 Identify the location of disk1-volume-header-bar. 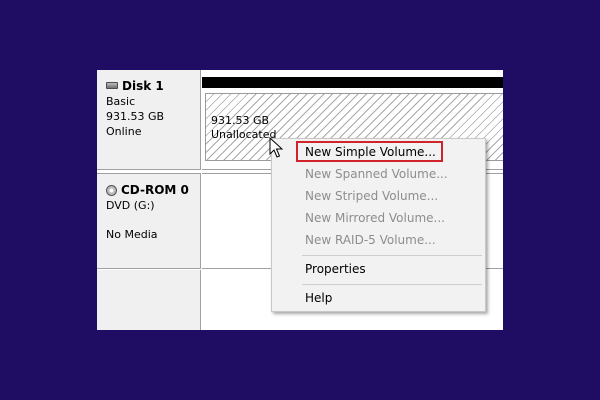
(352, 82).